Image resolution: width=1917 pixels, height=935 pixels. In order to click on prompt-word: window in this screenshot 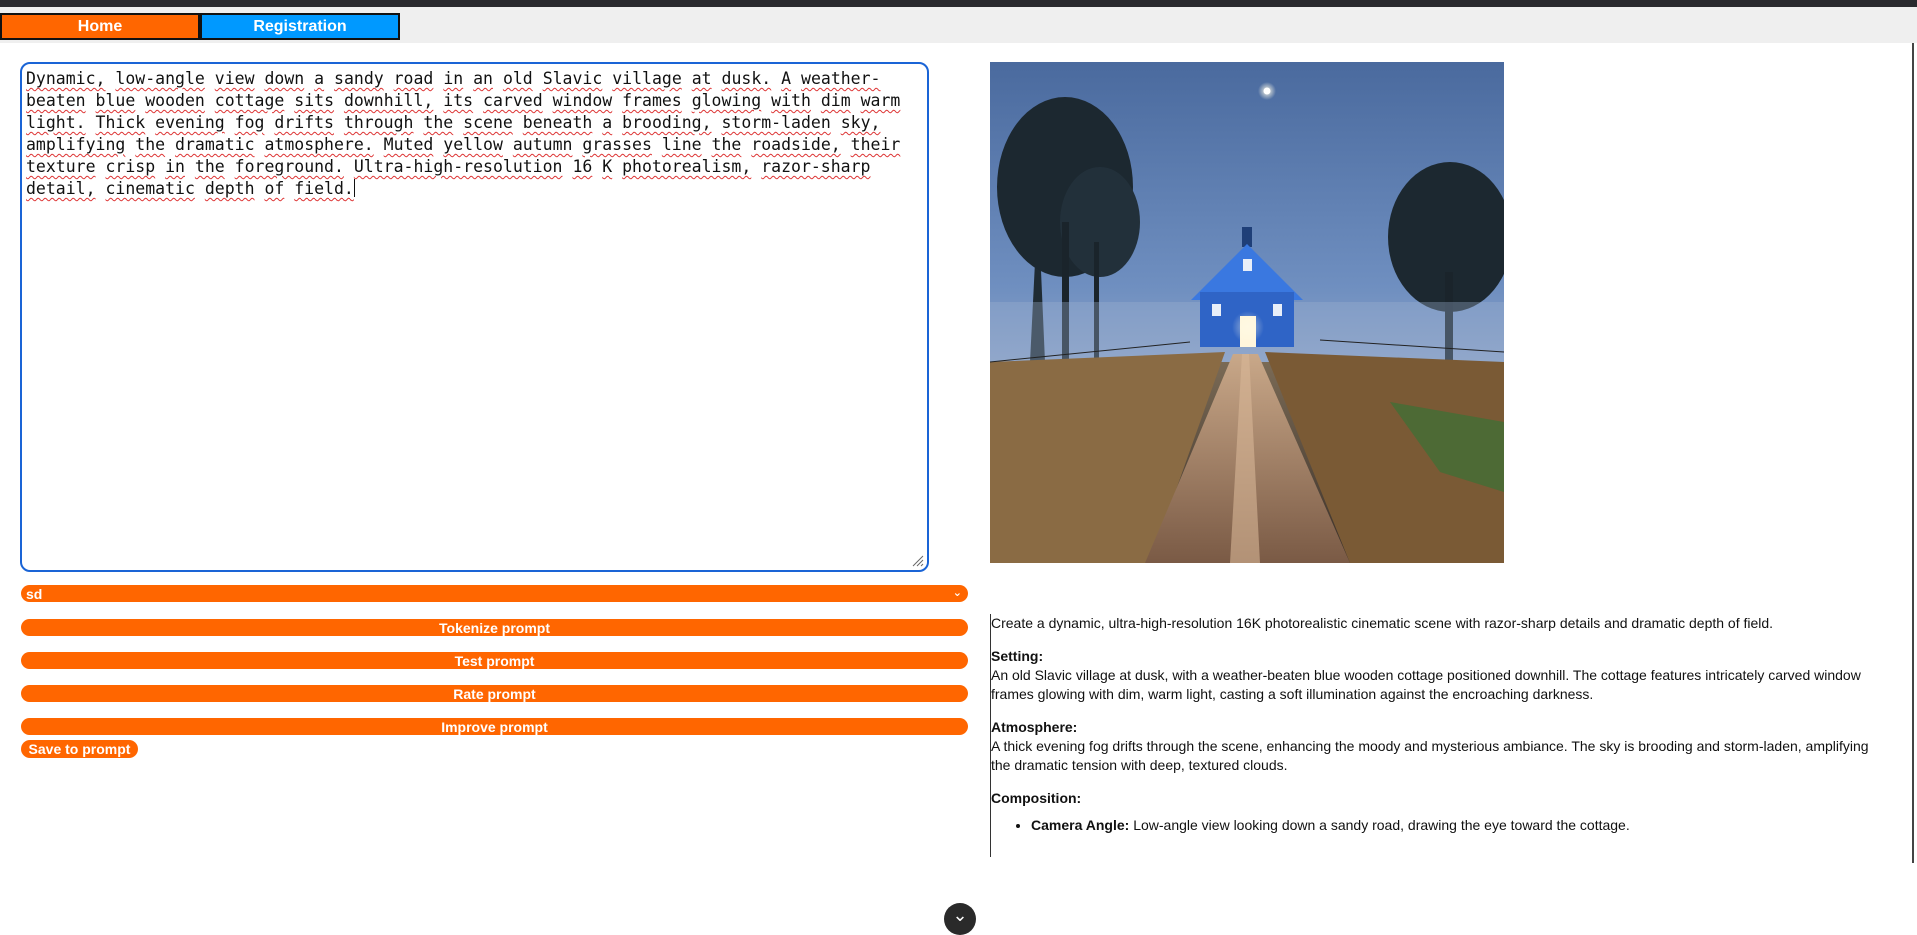, I will do `click(582, 100)`.